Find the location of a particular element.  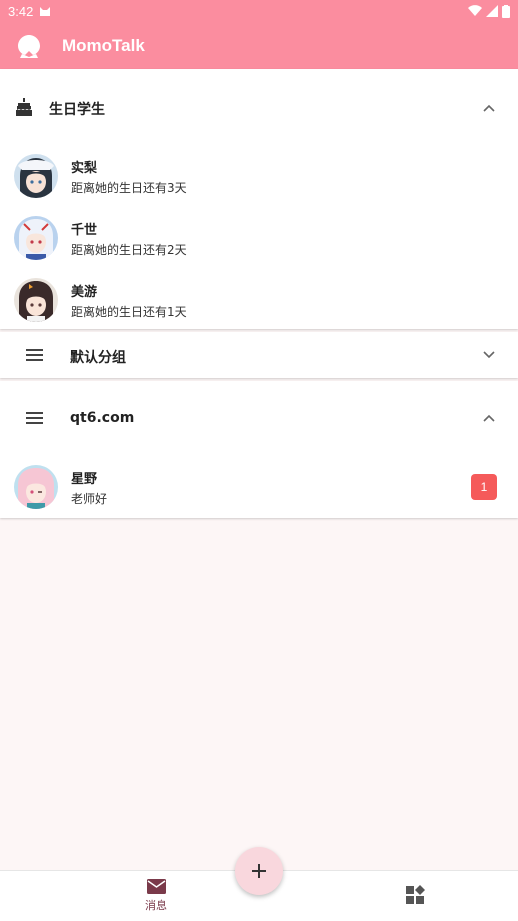

peach-logo-icon is located at coordinates (29, 46).